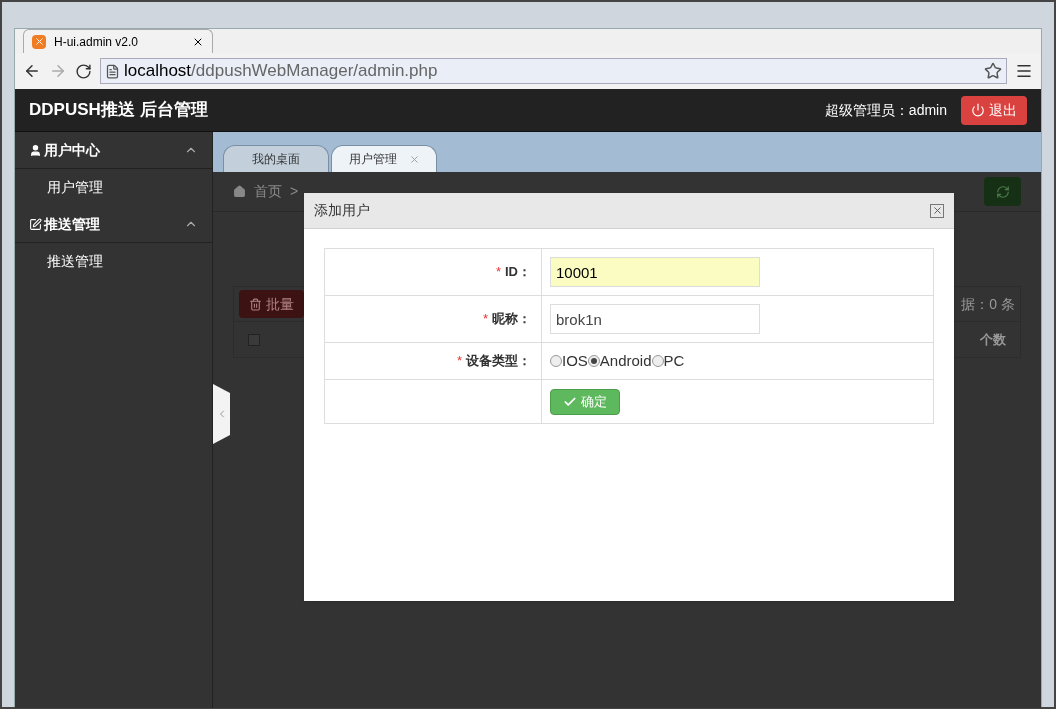 The width and height of the screenshot is (1056, 709). I want to click on breadcrumb-link: 首页, so click(268, 191).